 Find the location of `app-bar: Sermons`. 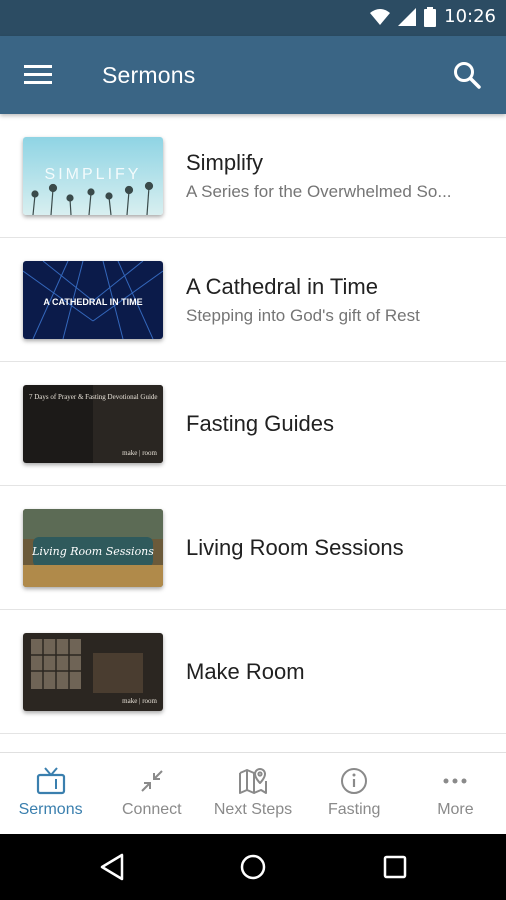

app-bar: Sermons is located at coordinates (253, 75).